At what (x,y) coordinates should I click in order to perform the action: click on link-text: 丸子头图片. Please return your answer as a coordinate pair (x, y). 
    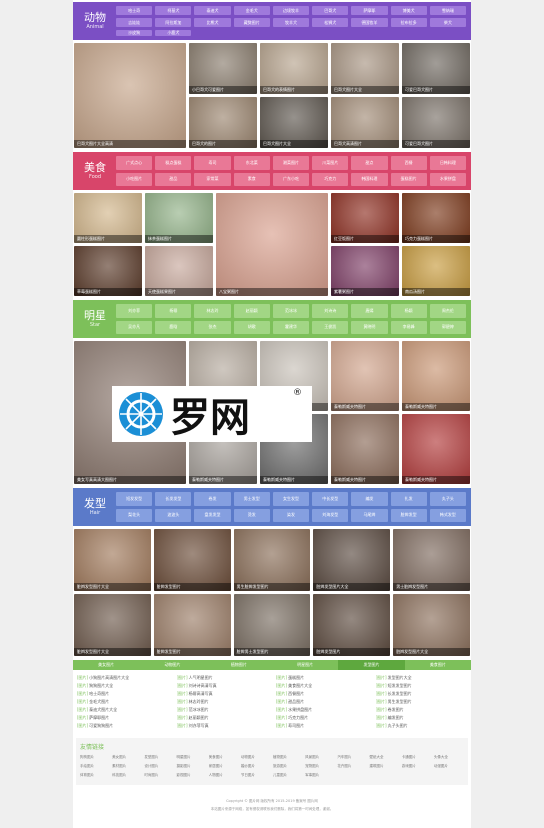
    Looking at the image, I should click on (398, 725).